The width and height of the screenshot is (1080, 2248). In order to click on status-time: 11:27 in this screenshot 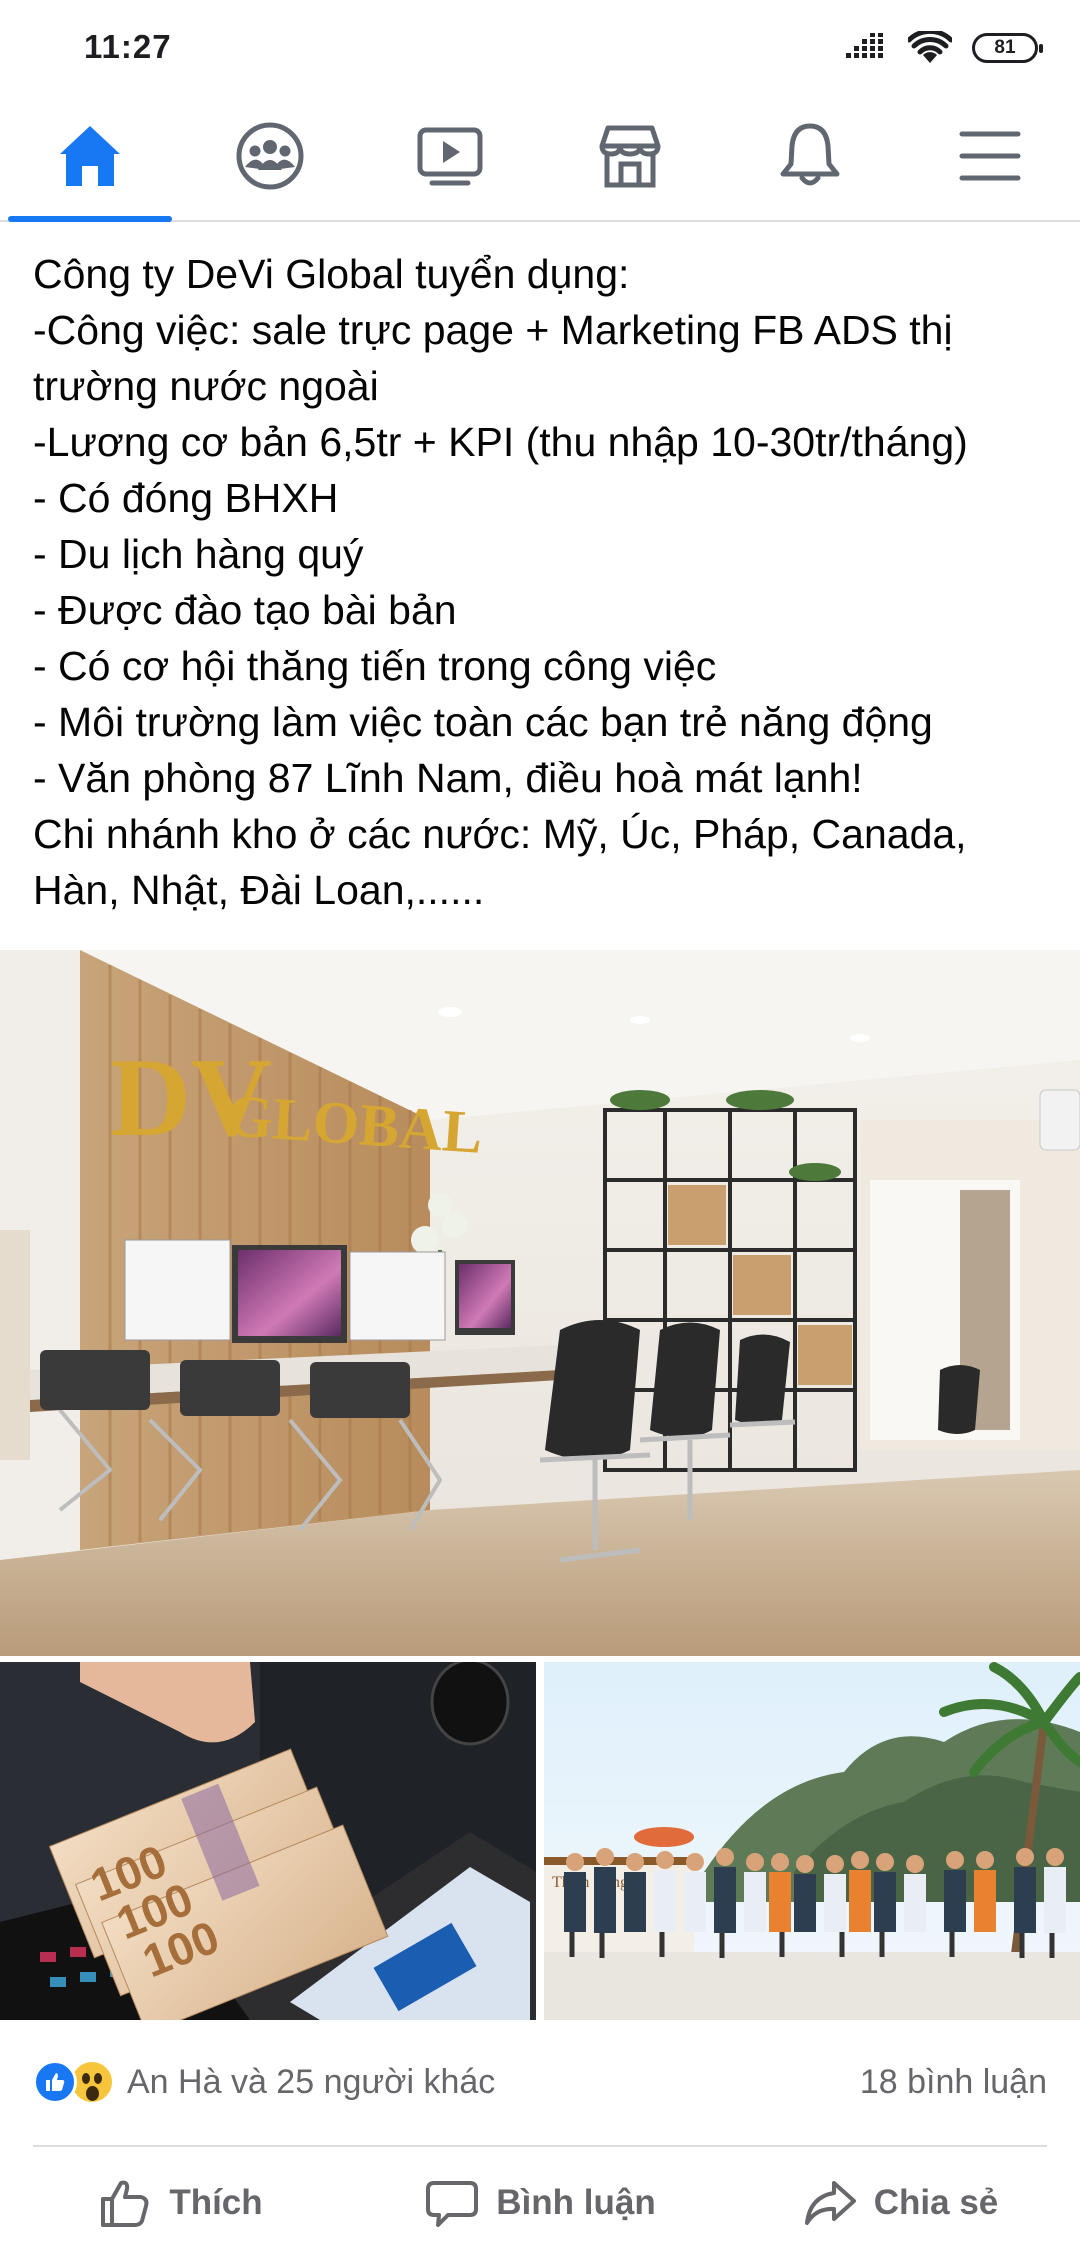, I will do `click(128, 46)`.